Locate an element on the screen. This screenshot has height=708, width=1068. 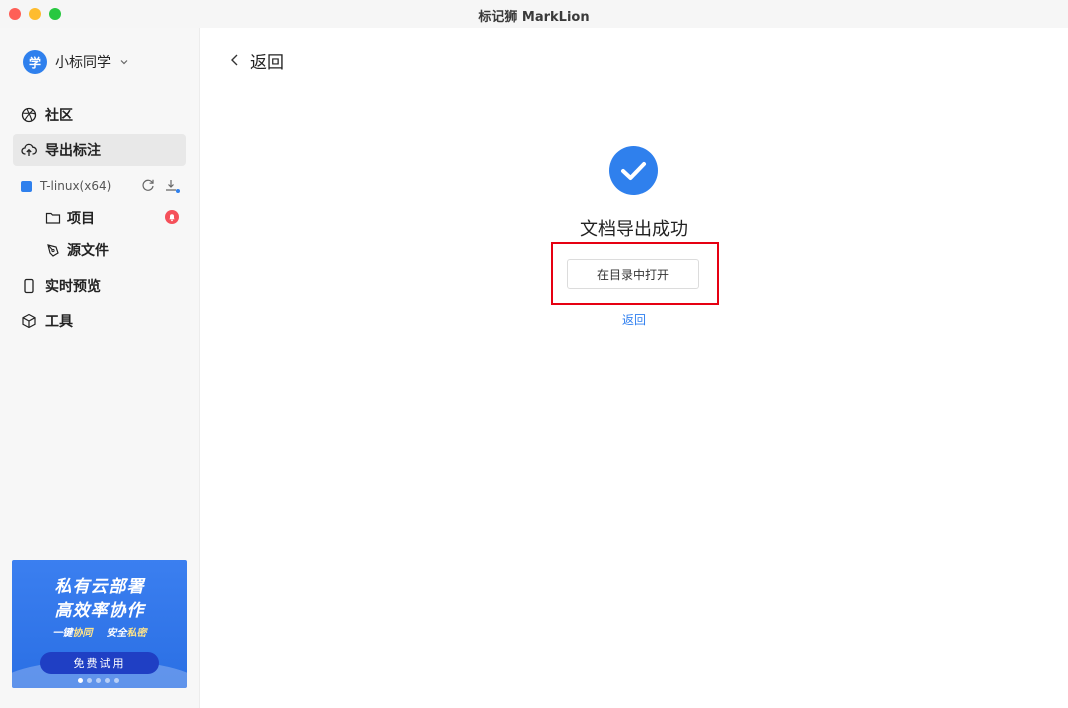
promo-tag1-highlight: 协同 is located at coordinates (82, 633).